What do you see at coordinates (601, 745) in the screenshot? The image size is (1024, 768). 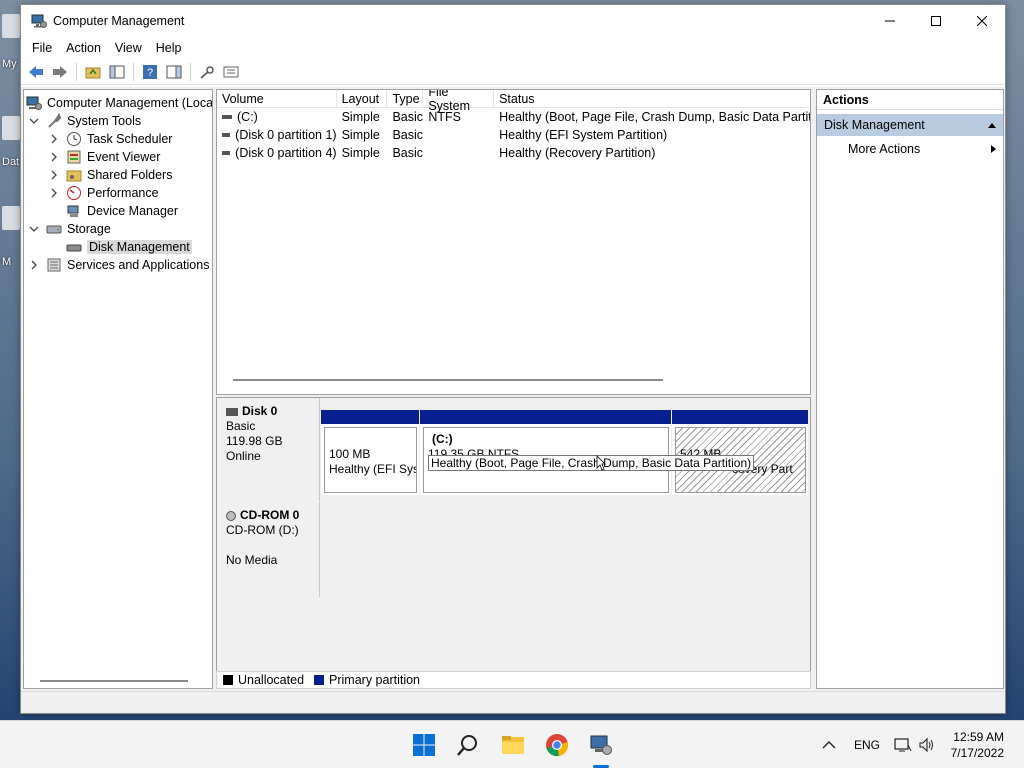 I see `computer-management-taskbar-button` at bounding box center [601, 745].